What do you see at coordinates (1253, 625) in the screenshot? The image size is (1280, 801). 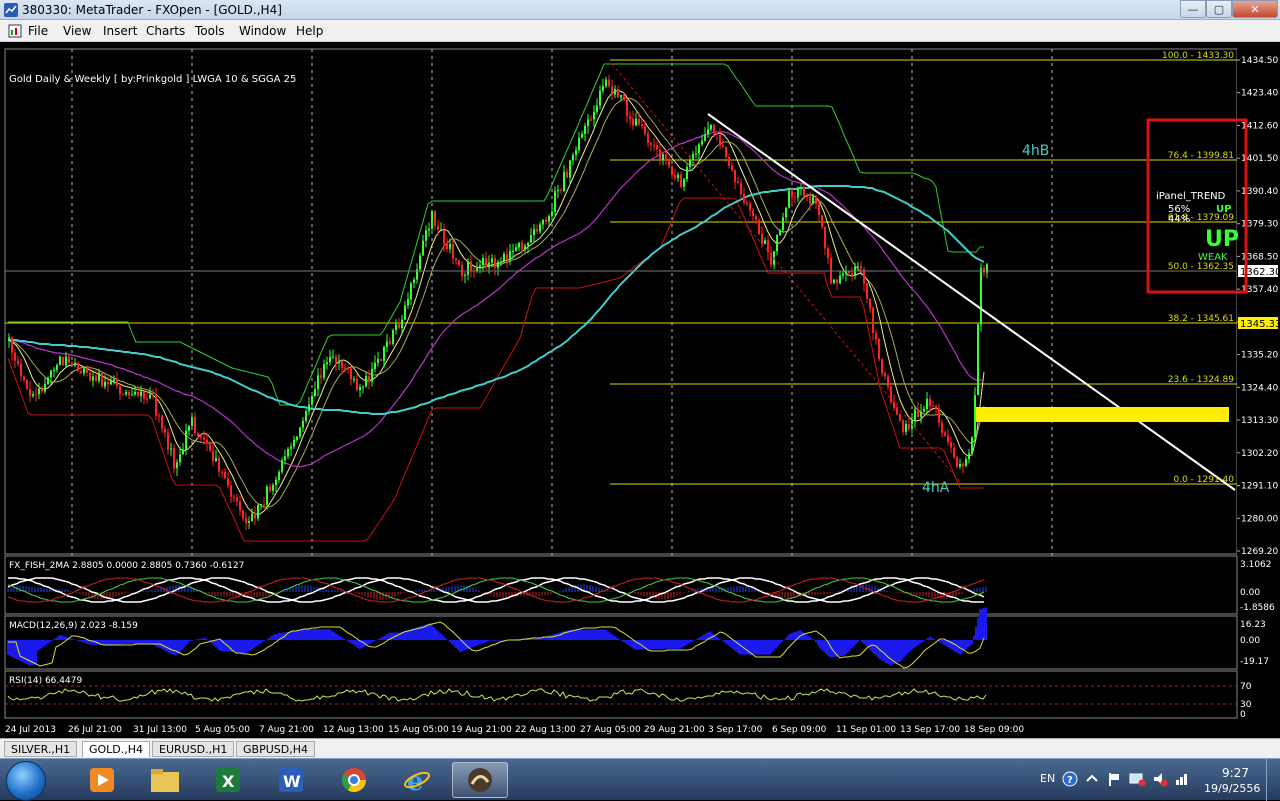 I see `macd-axis-top: 16.23` at bounding box center [1253, 625].